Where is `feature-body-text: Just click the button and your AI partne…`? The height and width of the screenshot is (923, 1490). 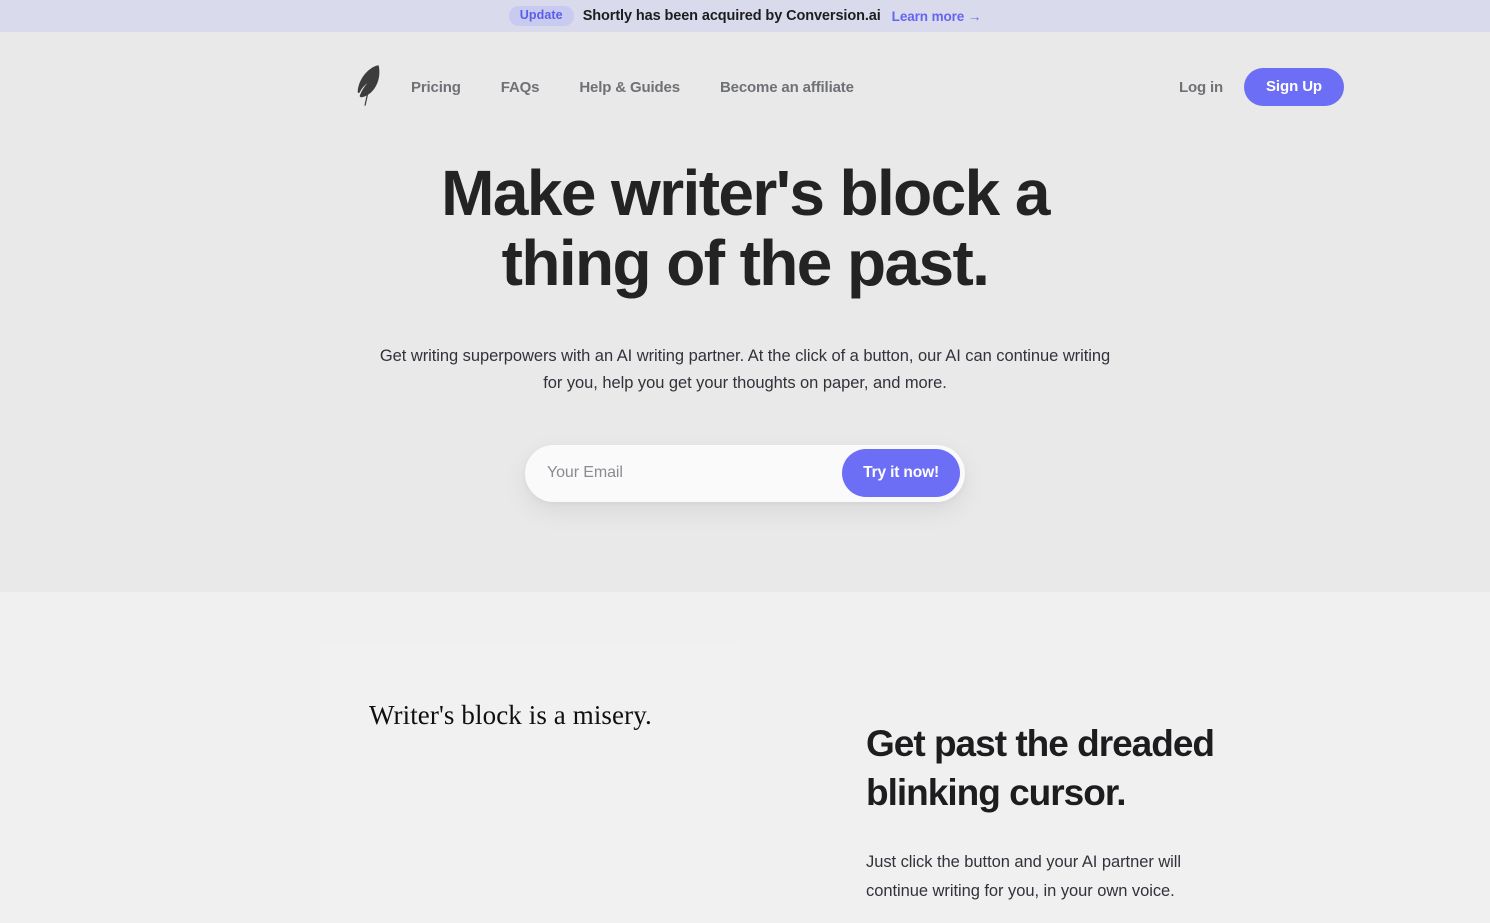 feature-body-text: Just click the button and your AI partne… is located at coordinates (1024, 876).